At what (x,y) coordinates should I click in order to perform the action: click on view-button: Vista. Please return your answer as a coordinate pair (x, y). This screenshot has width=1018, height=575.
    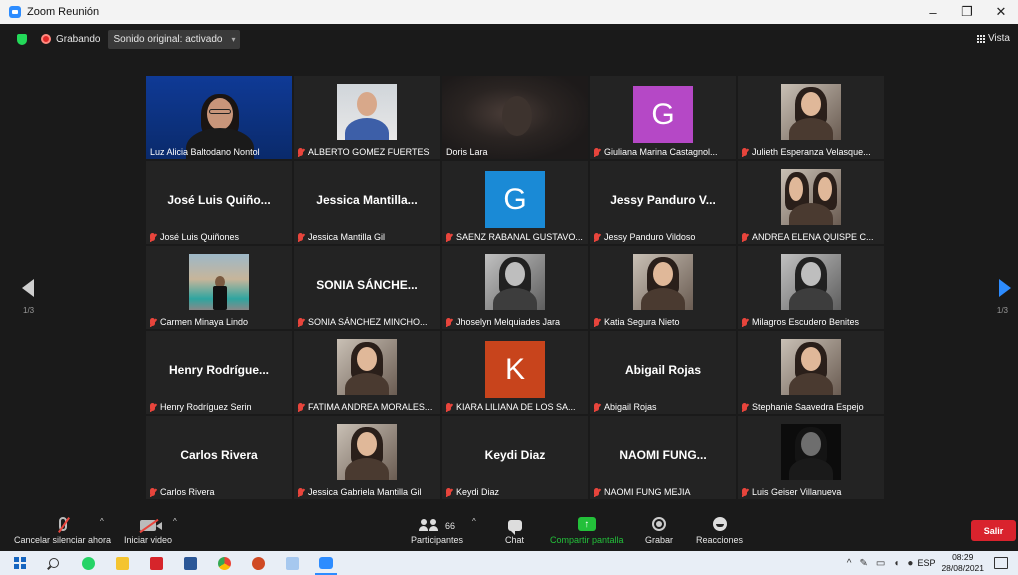
    Looking at the image, I should click on (993, 38).